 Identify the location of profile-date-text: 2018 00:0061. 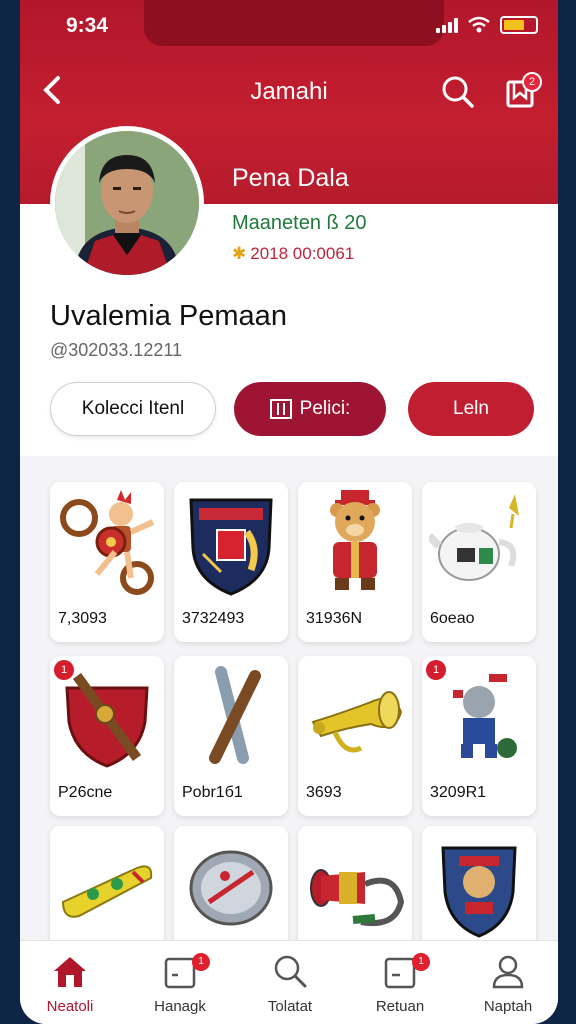
(302, 253).